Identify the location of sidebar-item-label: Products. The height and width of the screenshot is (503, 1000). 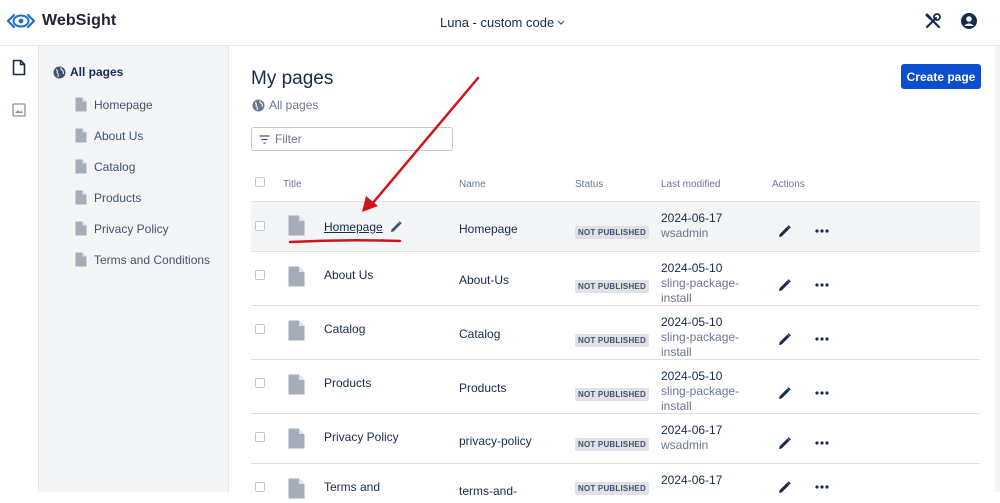
(118, 197).